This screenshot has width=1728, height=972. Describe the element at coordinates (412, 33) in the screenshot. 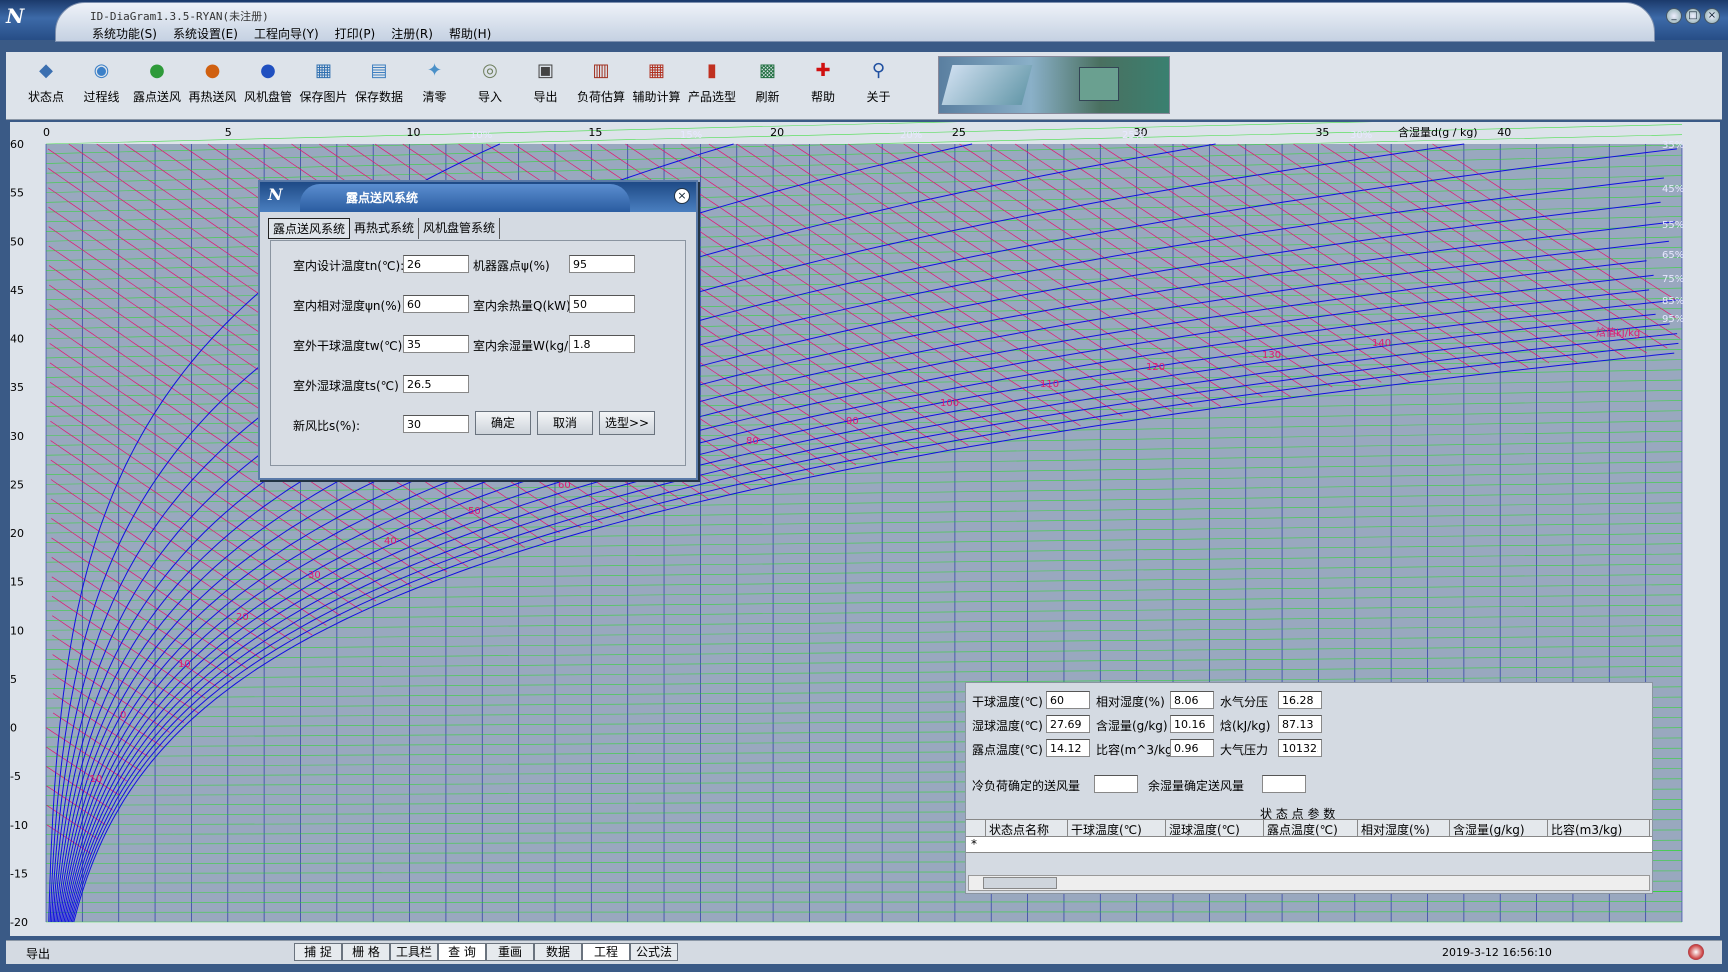

I see `menu-register: 注册(R)` at that location.